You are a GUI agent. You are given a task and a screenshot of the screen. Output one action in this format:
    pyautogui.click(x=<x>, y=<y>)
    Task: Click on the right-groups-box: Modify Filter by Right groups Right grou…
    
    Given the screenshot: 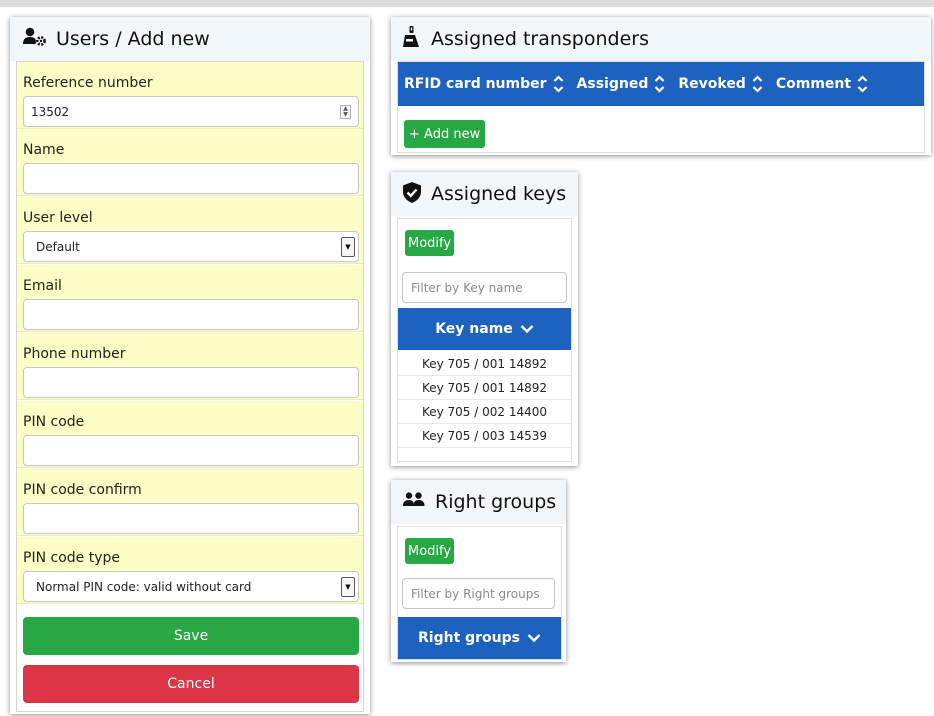 What is the action you would take?
    pyautogui.click(x=479, y=593)
    